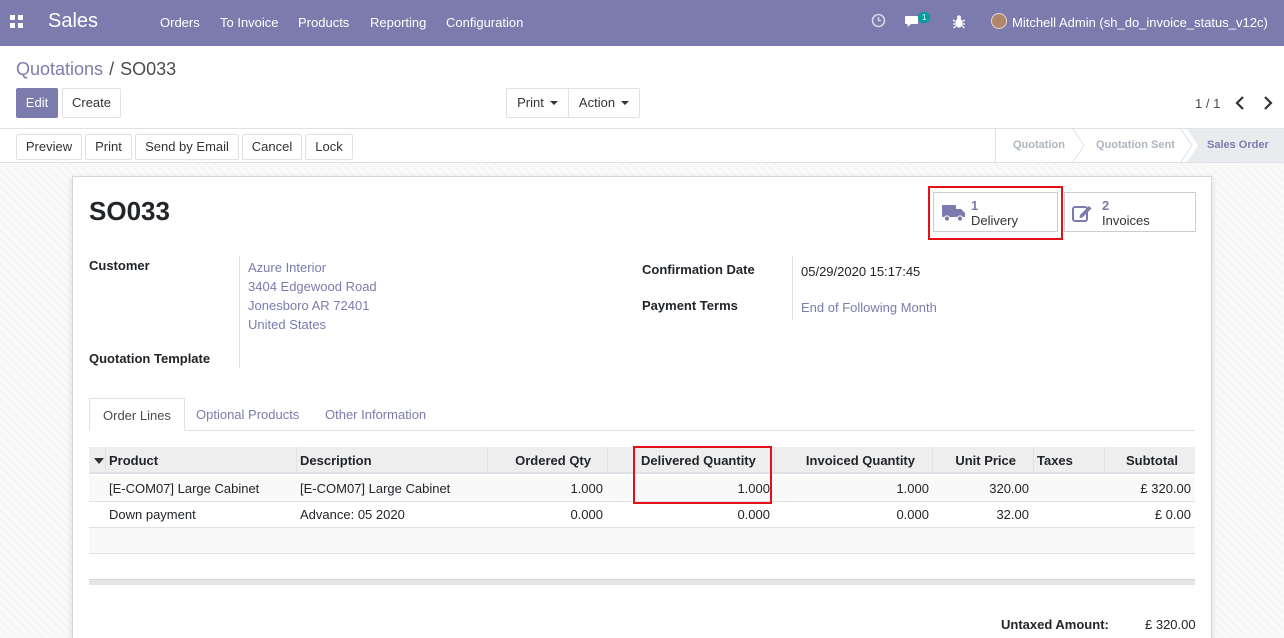  Describe the element at coordinates (249, 22) in the screenshot. I see `menu-to-invoice: To Invoice` at that location.